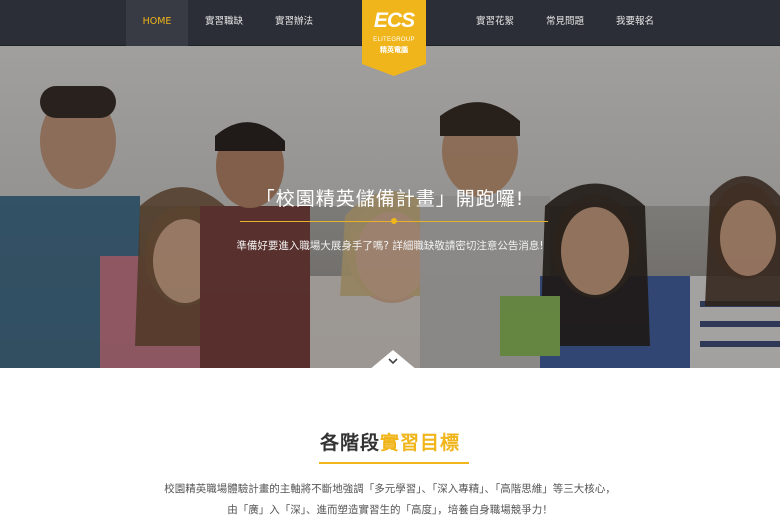 The height and width of the screenshot is (530, 780). I want to click on scroll-down-button, so click(393, 358).